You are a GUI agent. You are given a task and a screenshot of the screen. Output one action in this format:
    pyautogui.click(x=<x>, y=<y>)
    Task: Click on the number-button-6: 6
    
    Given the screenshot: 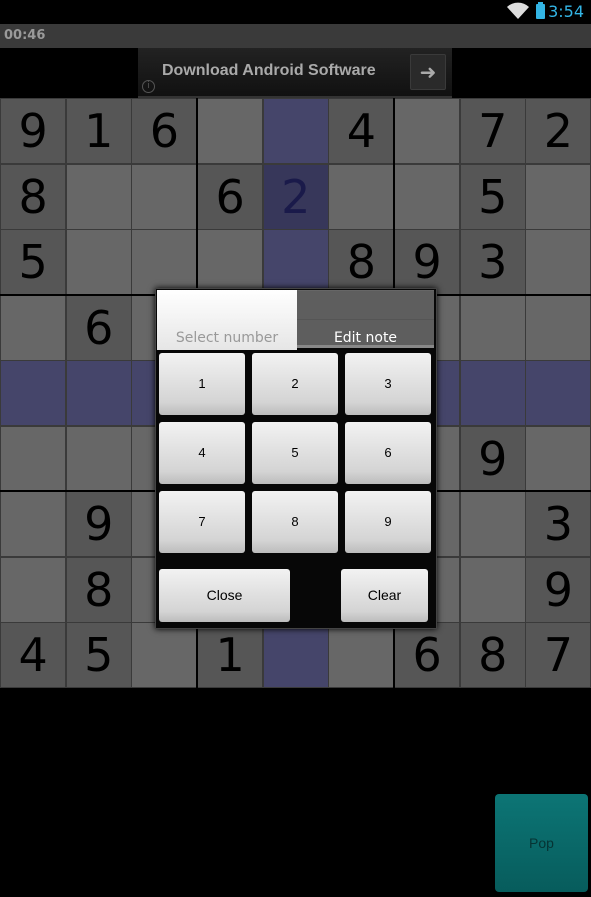 What is the action you would take?
    pyautogui.click(x=388, y=453)
    